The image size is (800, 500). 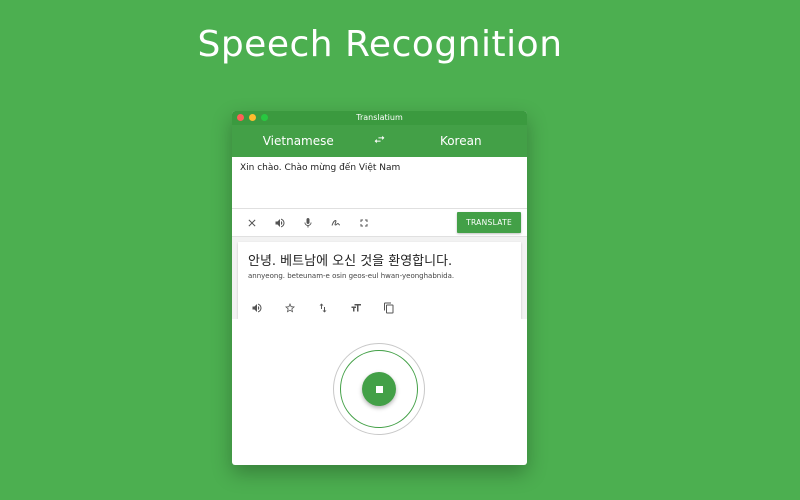 I want to click on swap-arrows-icon, so click(x=380, y=141).